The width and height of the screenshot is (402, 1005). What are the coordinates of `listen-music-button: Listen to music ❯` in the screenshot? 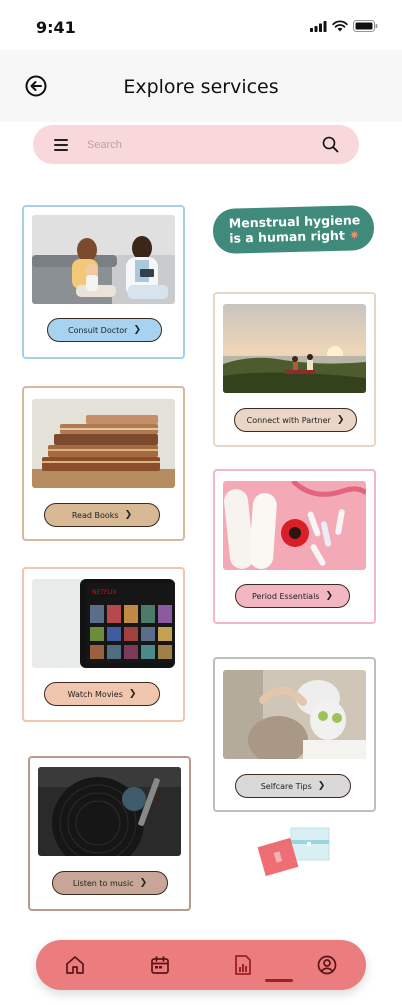 It's located at (110, 883).